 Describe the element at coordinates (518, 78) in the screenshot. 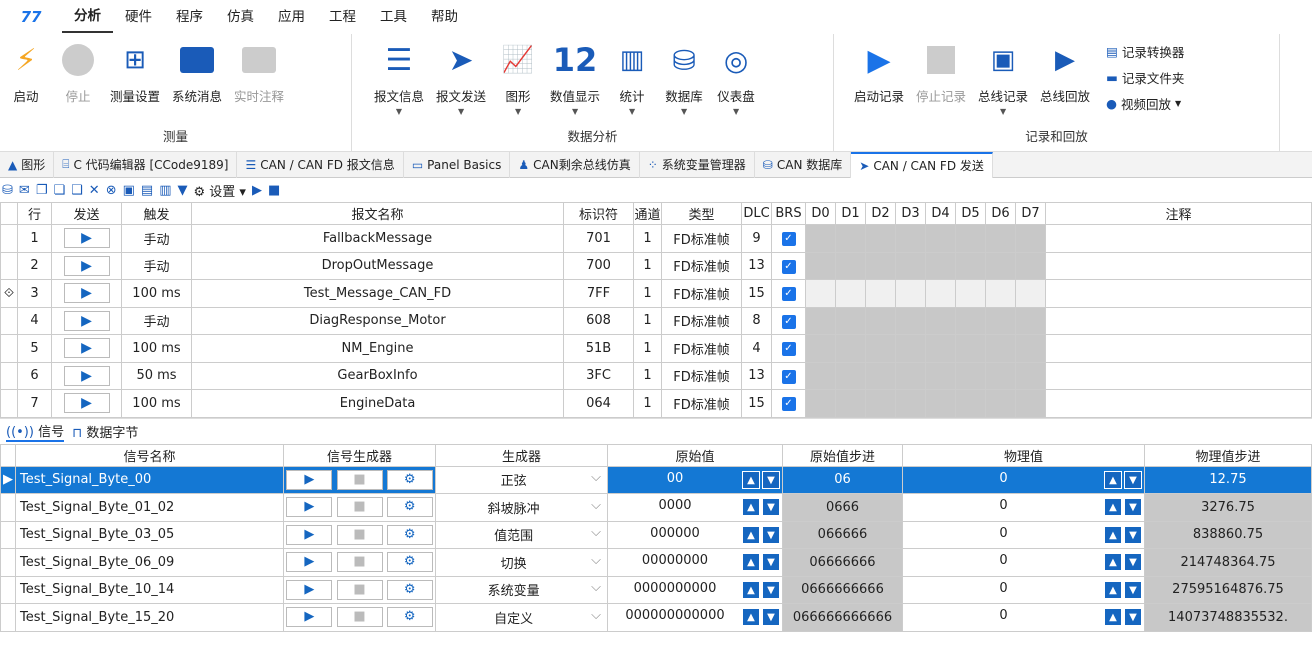

I see `graph-button: 📈 图形 ▼` at that location.